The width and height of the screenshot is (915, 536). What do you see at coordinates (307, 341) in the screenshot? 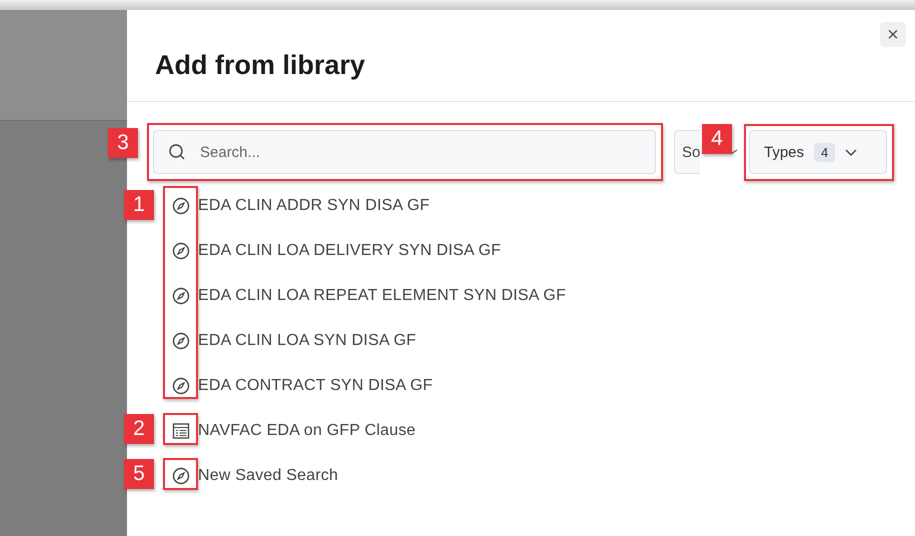
I see `library-item: EDA CLIN LOA SYN DISA GF` at bounding box center [307, 341].